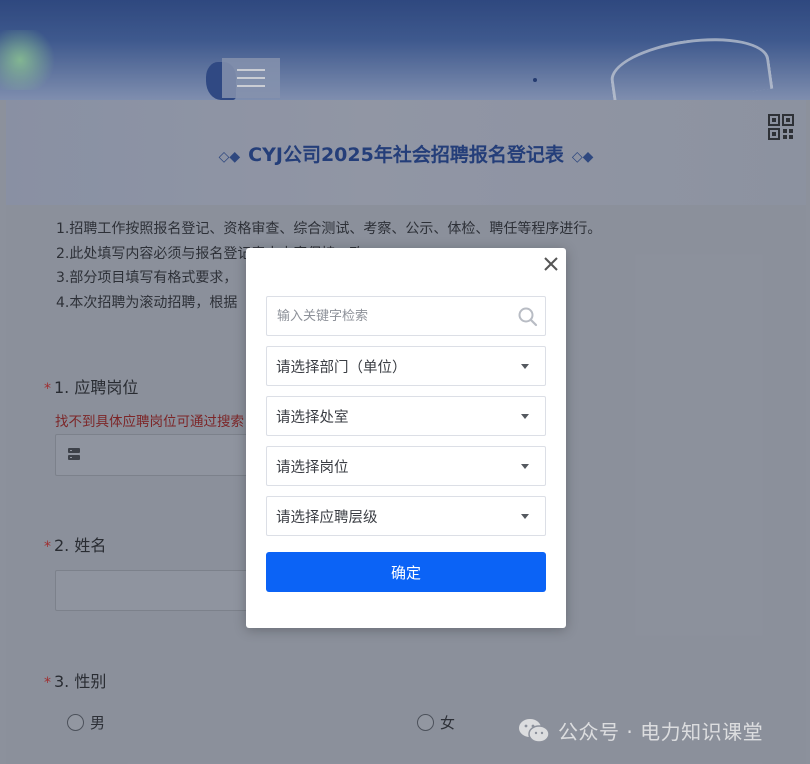 Image resolution: width=810 pixels, height=764 pixels. Describe the element at coordinates (341, 367) in the screenshot. I see `department-select-value: 请选择部门（单位）` at that location.